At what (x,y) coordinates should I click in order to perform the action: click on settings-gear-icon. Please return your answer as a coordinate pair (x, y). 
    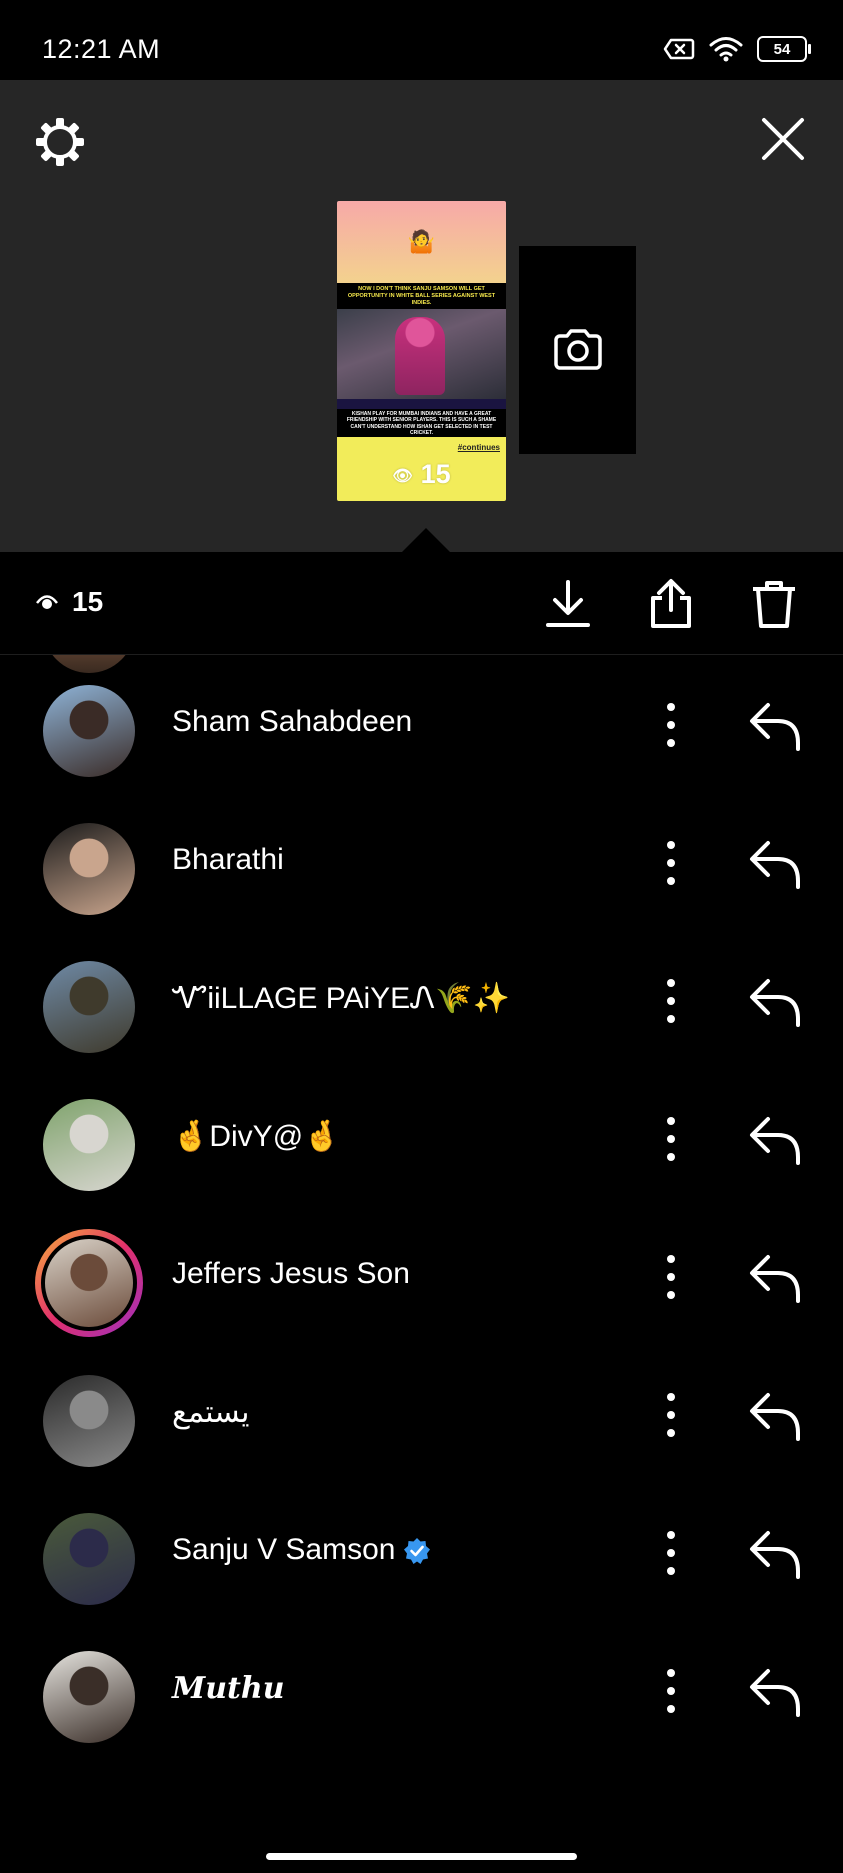
    Looking at the image, I should click on (60, 142).